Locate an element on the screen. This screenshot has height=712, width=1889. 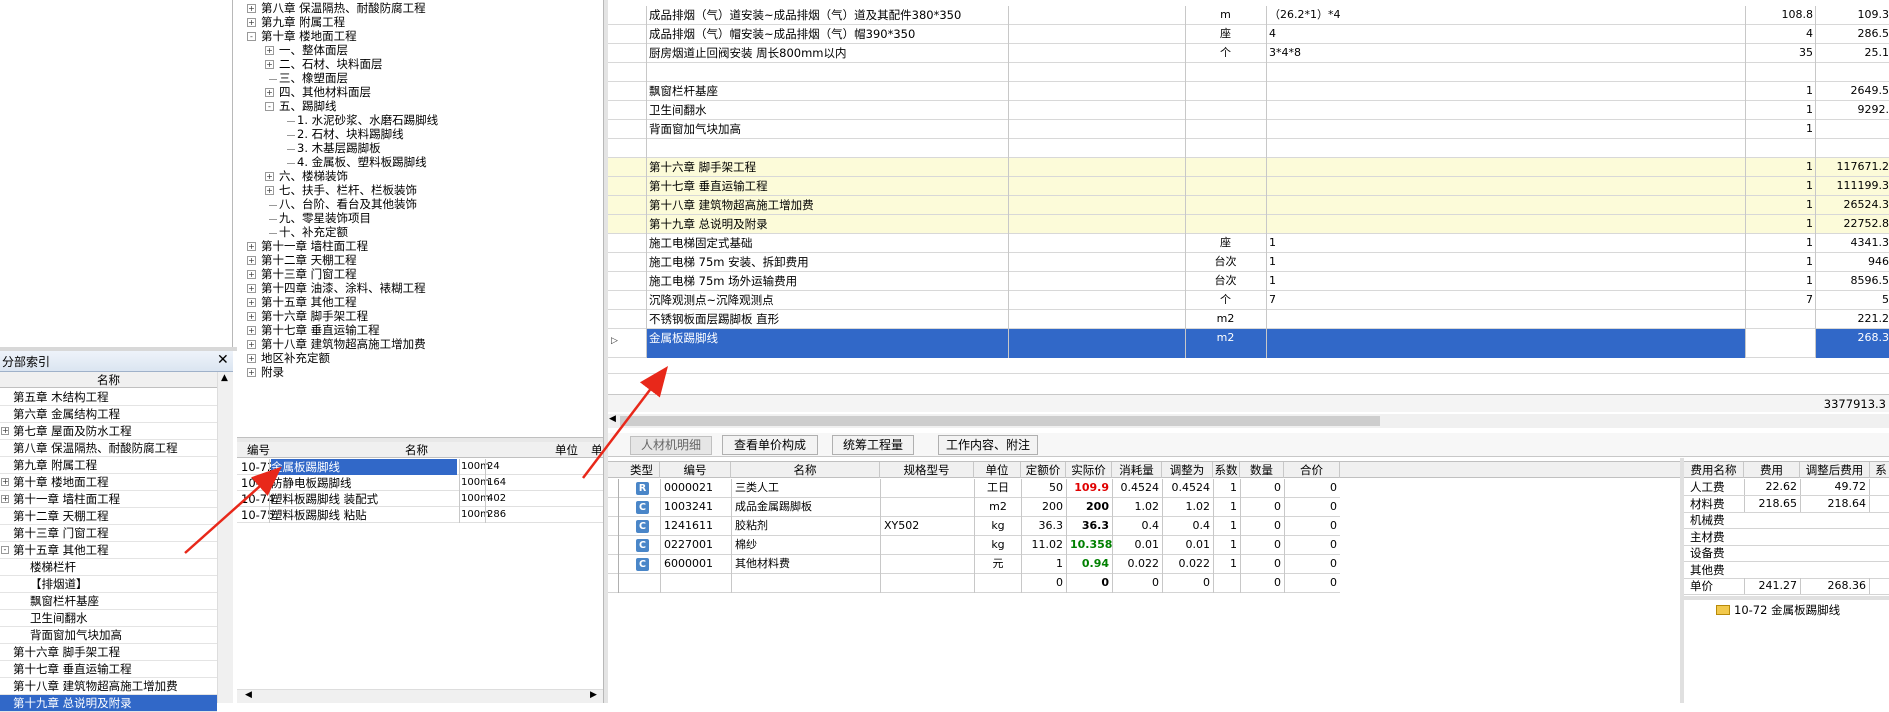
arrow-to-main-grid is located at coordinates (625, 422).